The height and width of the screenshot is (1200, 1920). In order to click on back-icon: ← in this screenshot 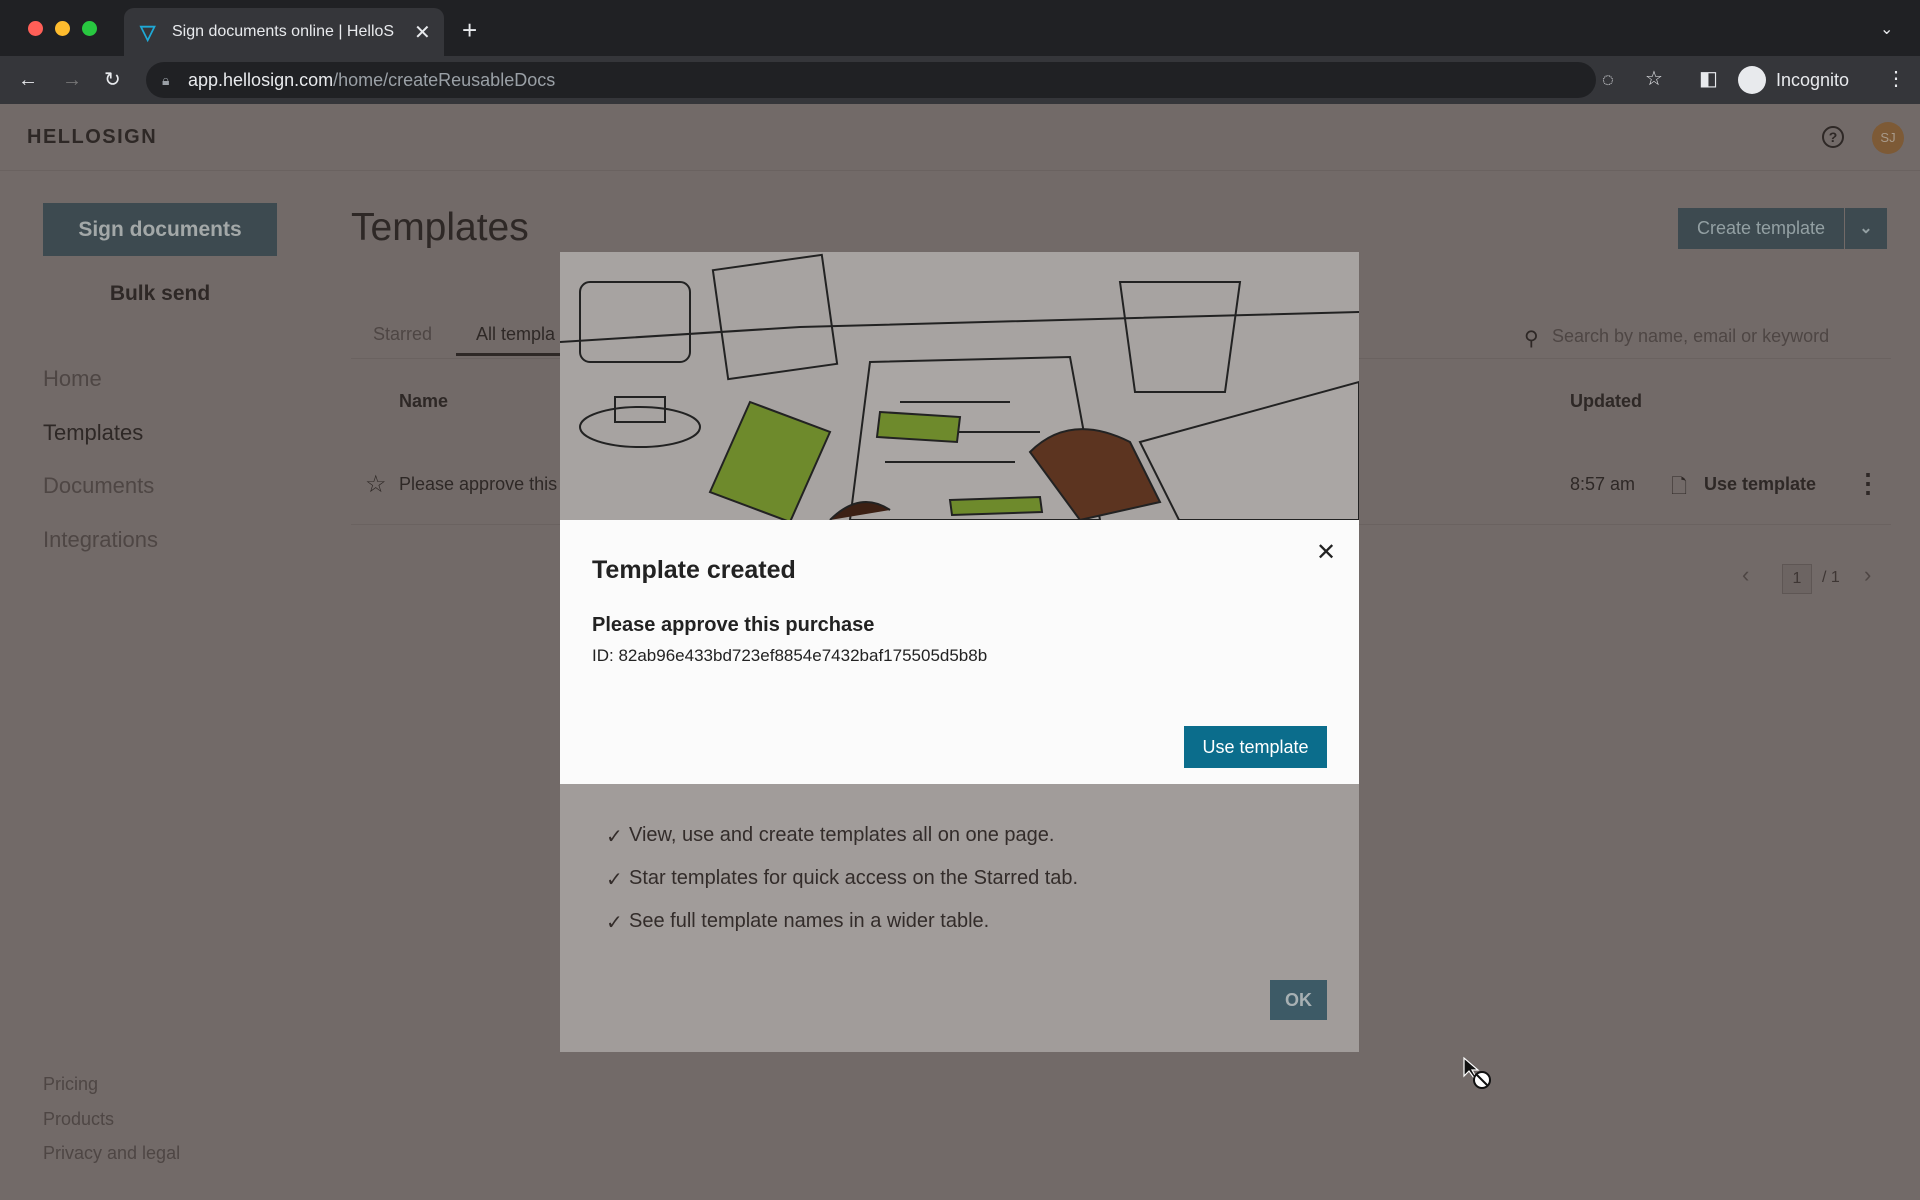, I will do `click(28, 80)`.